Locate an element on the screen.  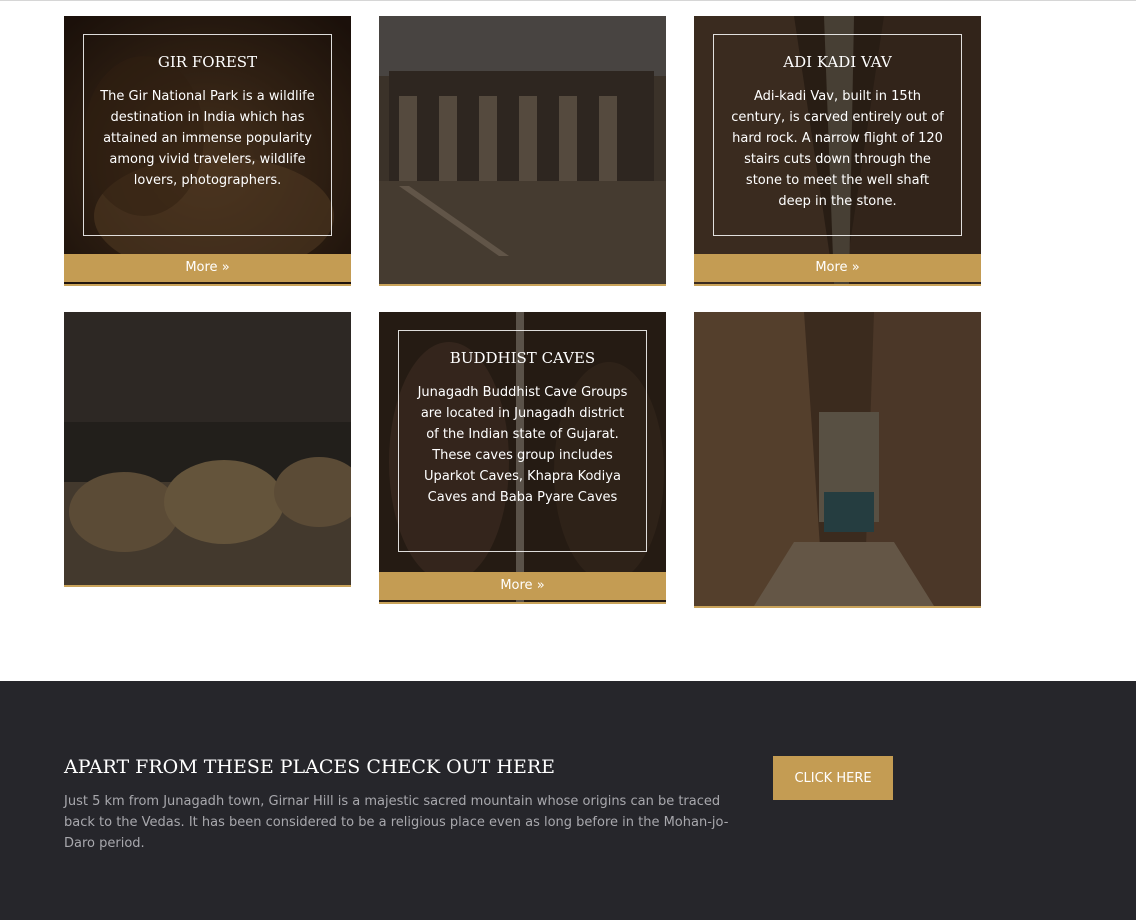
stepwell-image is located at coordinates (837, 459).